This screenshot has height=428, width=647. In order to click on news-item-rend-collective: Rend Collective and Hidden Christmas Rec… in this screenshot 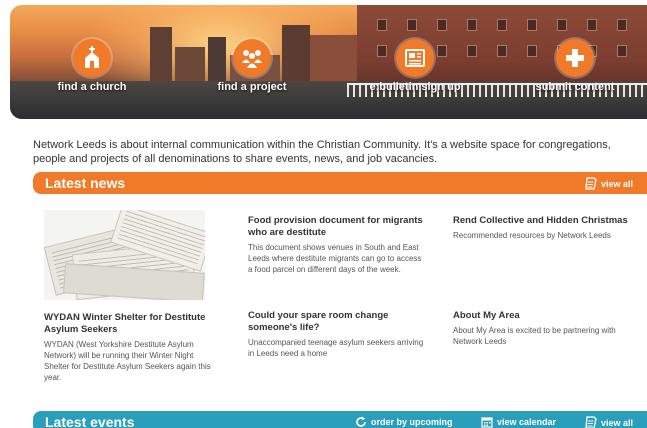, I will do `click(545, 228)`.